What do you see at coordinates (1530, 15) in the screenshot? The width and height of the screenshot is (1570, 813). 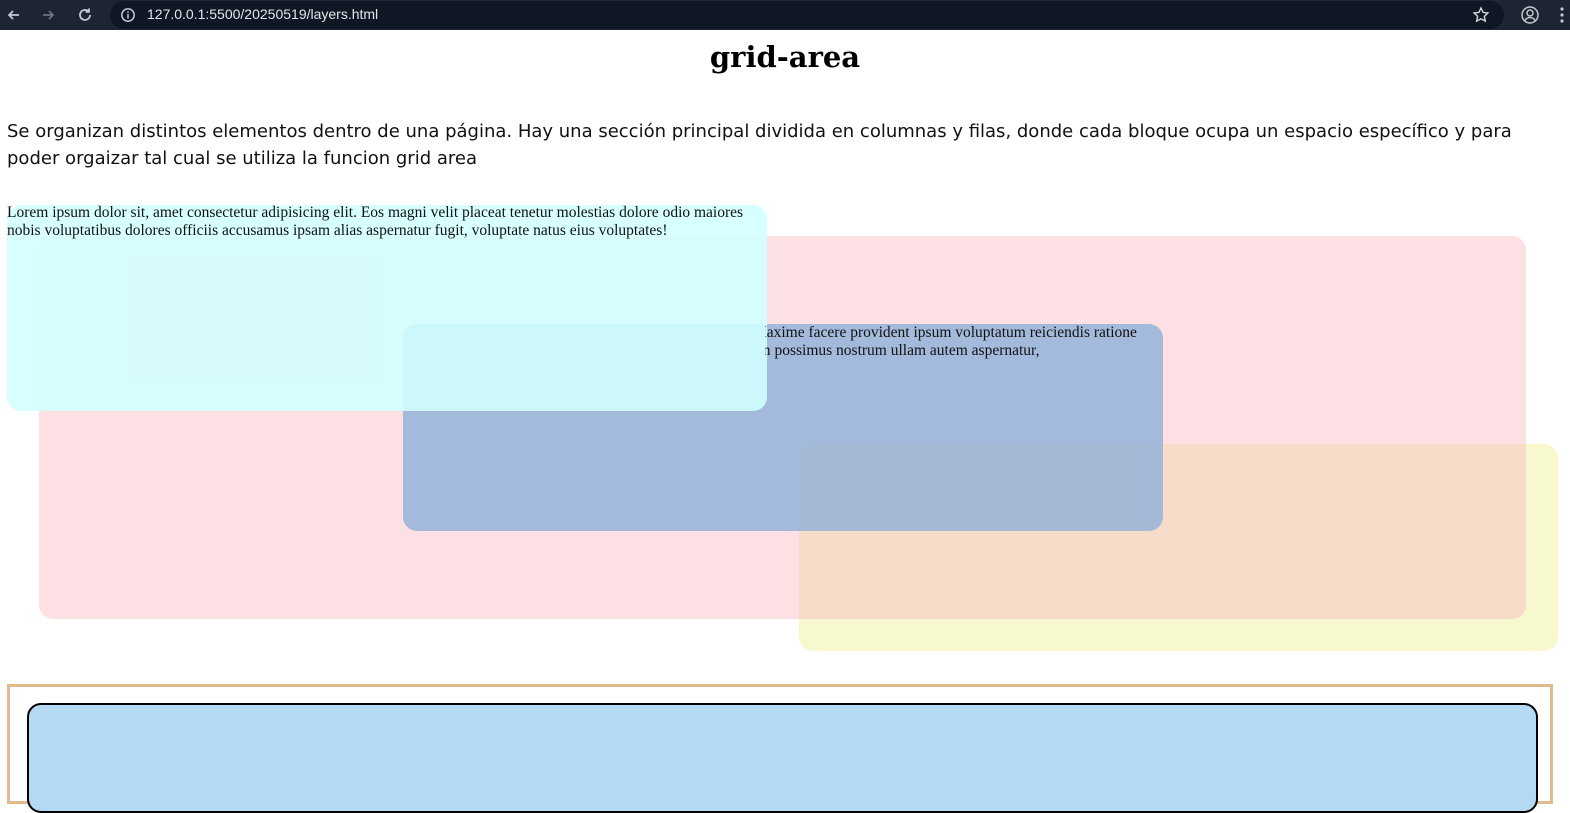 I see `profile-icon` at bounding box center [1530, 15].